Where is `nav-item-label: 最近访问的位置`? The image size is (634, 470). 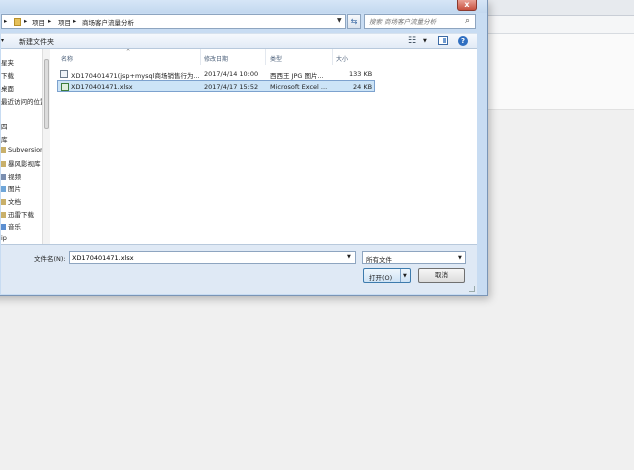 nav-item-label: 最近访问的位置 is located at coordinates (24, 102).